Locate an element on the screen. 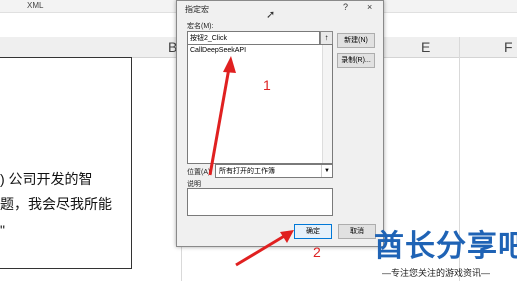  step-number-1: 1 is located at coordinates (267, 85).